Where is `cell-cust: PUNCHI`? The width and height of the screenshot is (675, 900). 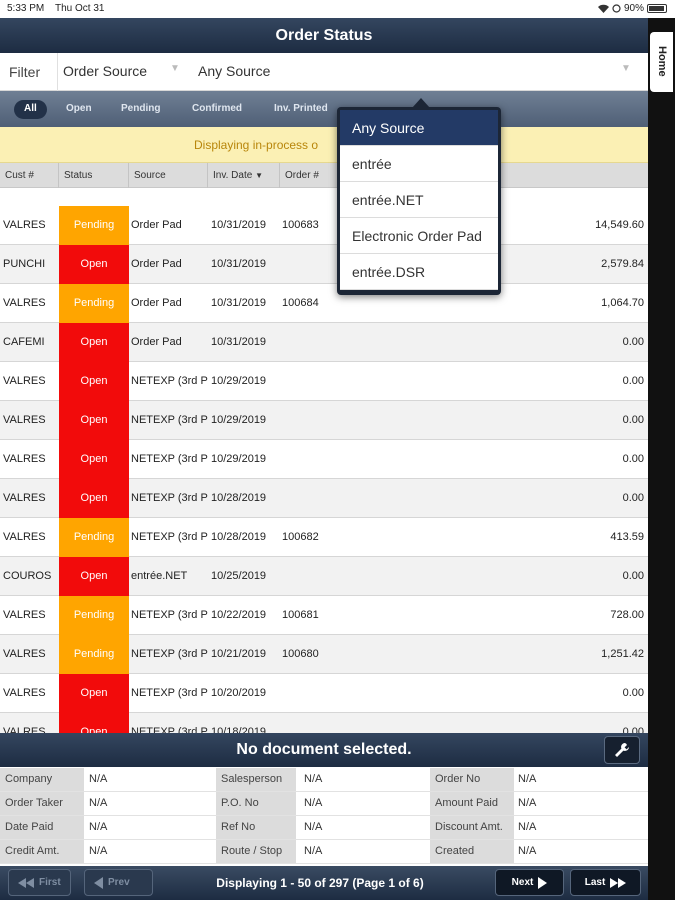 cell-cust: PUNCHI is located at coordinates (24, 264).